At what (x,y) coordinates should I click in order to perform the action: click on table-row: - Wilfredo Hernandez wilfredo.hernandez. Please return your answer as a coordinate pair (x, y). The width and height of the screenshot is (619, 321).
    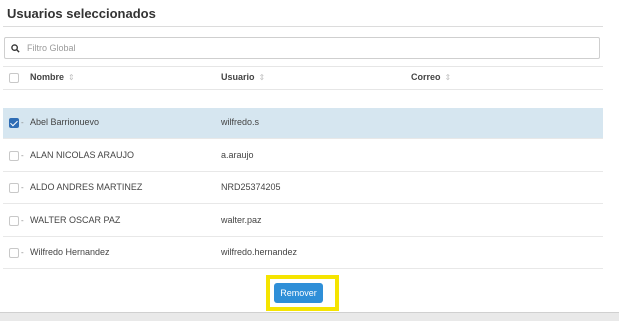
    Looking at the image, I should click on (303, 253).